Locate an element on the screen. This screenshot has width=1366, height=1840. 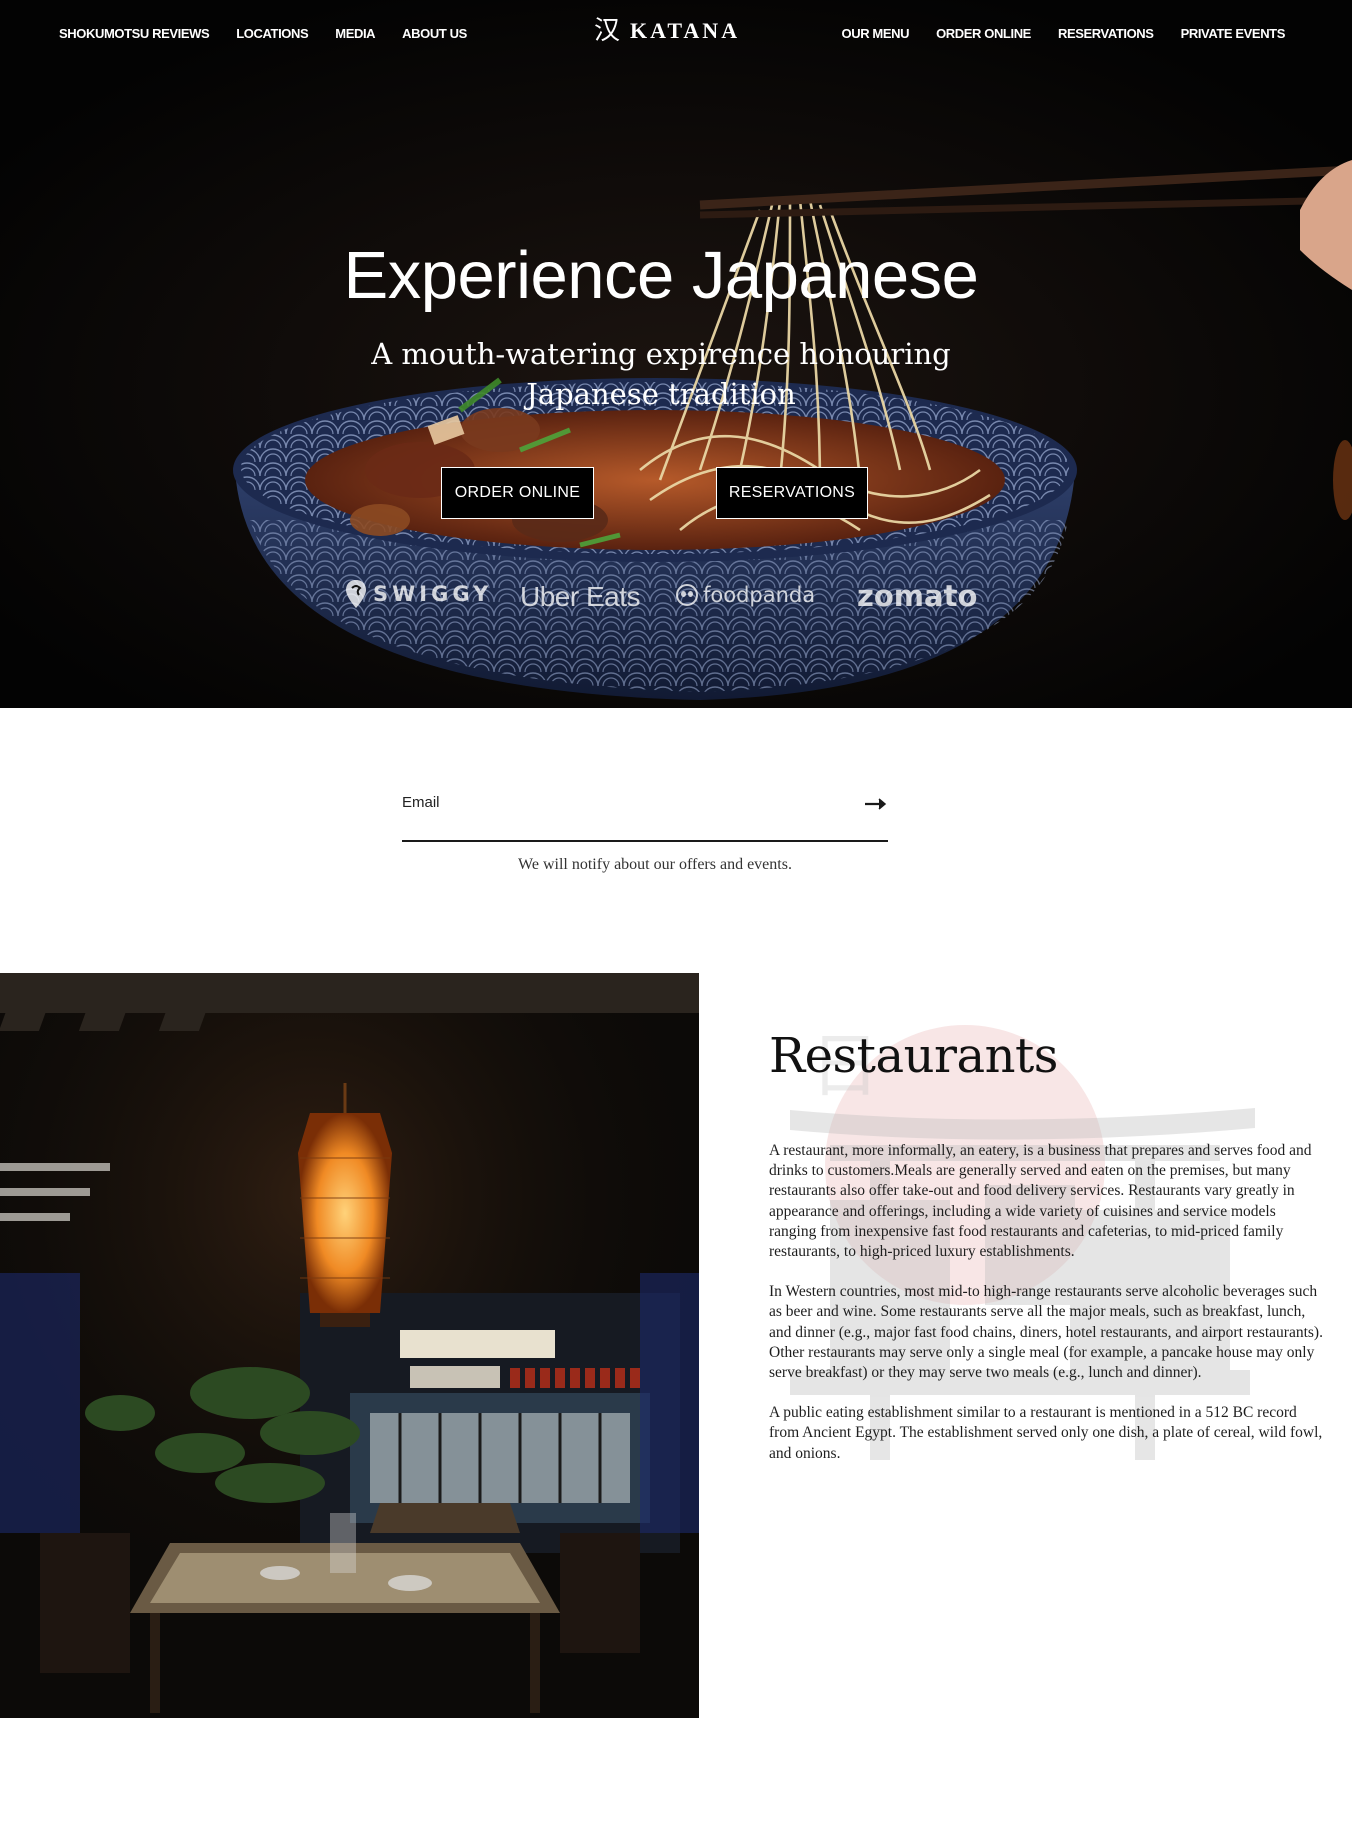
delivery-partners: SWIGGY Uber Eats foodpanda zomato is located at coordinates (660, 597).